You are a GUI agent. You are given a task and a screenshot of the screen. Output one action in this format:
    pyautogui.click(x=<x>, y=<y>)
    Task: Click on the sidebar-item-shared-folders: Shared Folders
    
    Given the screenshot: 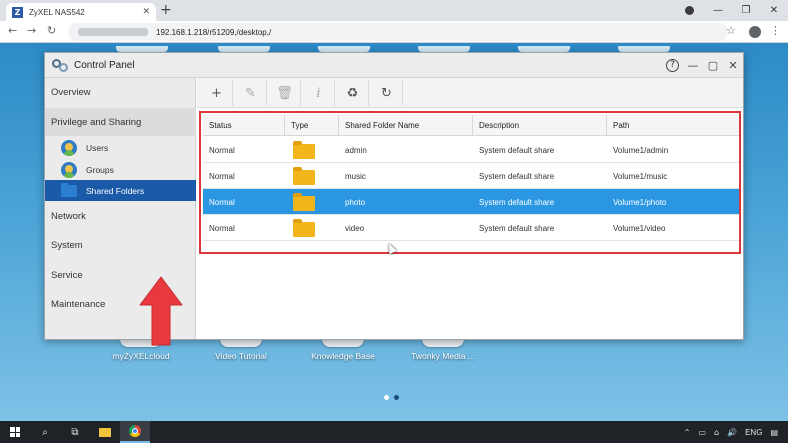 What is the action you would take?
    pyautogui.click(x=120, y=190)
    